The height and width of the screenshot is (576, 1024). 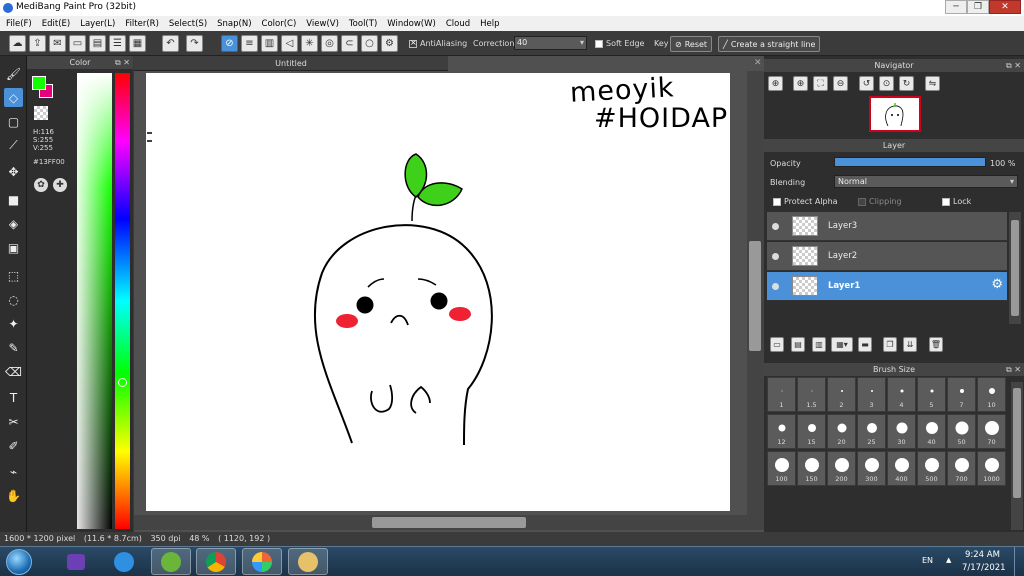 What do you see at coordinates (946, 201) in the screenshot?
I see `lock-checkbox` at bounding box center [946, 201].